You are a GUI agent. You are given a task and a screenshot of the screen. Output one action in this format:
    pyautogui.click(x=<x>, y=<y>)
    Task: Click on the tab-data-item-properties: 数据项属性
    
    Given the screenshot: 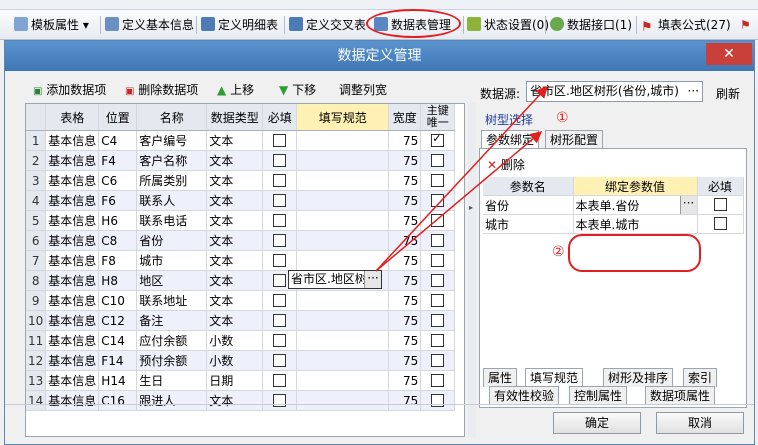 What is the action you would take?
    pyautogui.click(x=680, y=395)
    